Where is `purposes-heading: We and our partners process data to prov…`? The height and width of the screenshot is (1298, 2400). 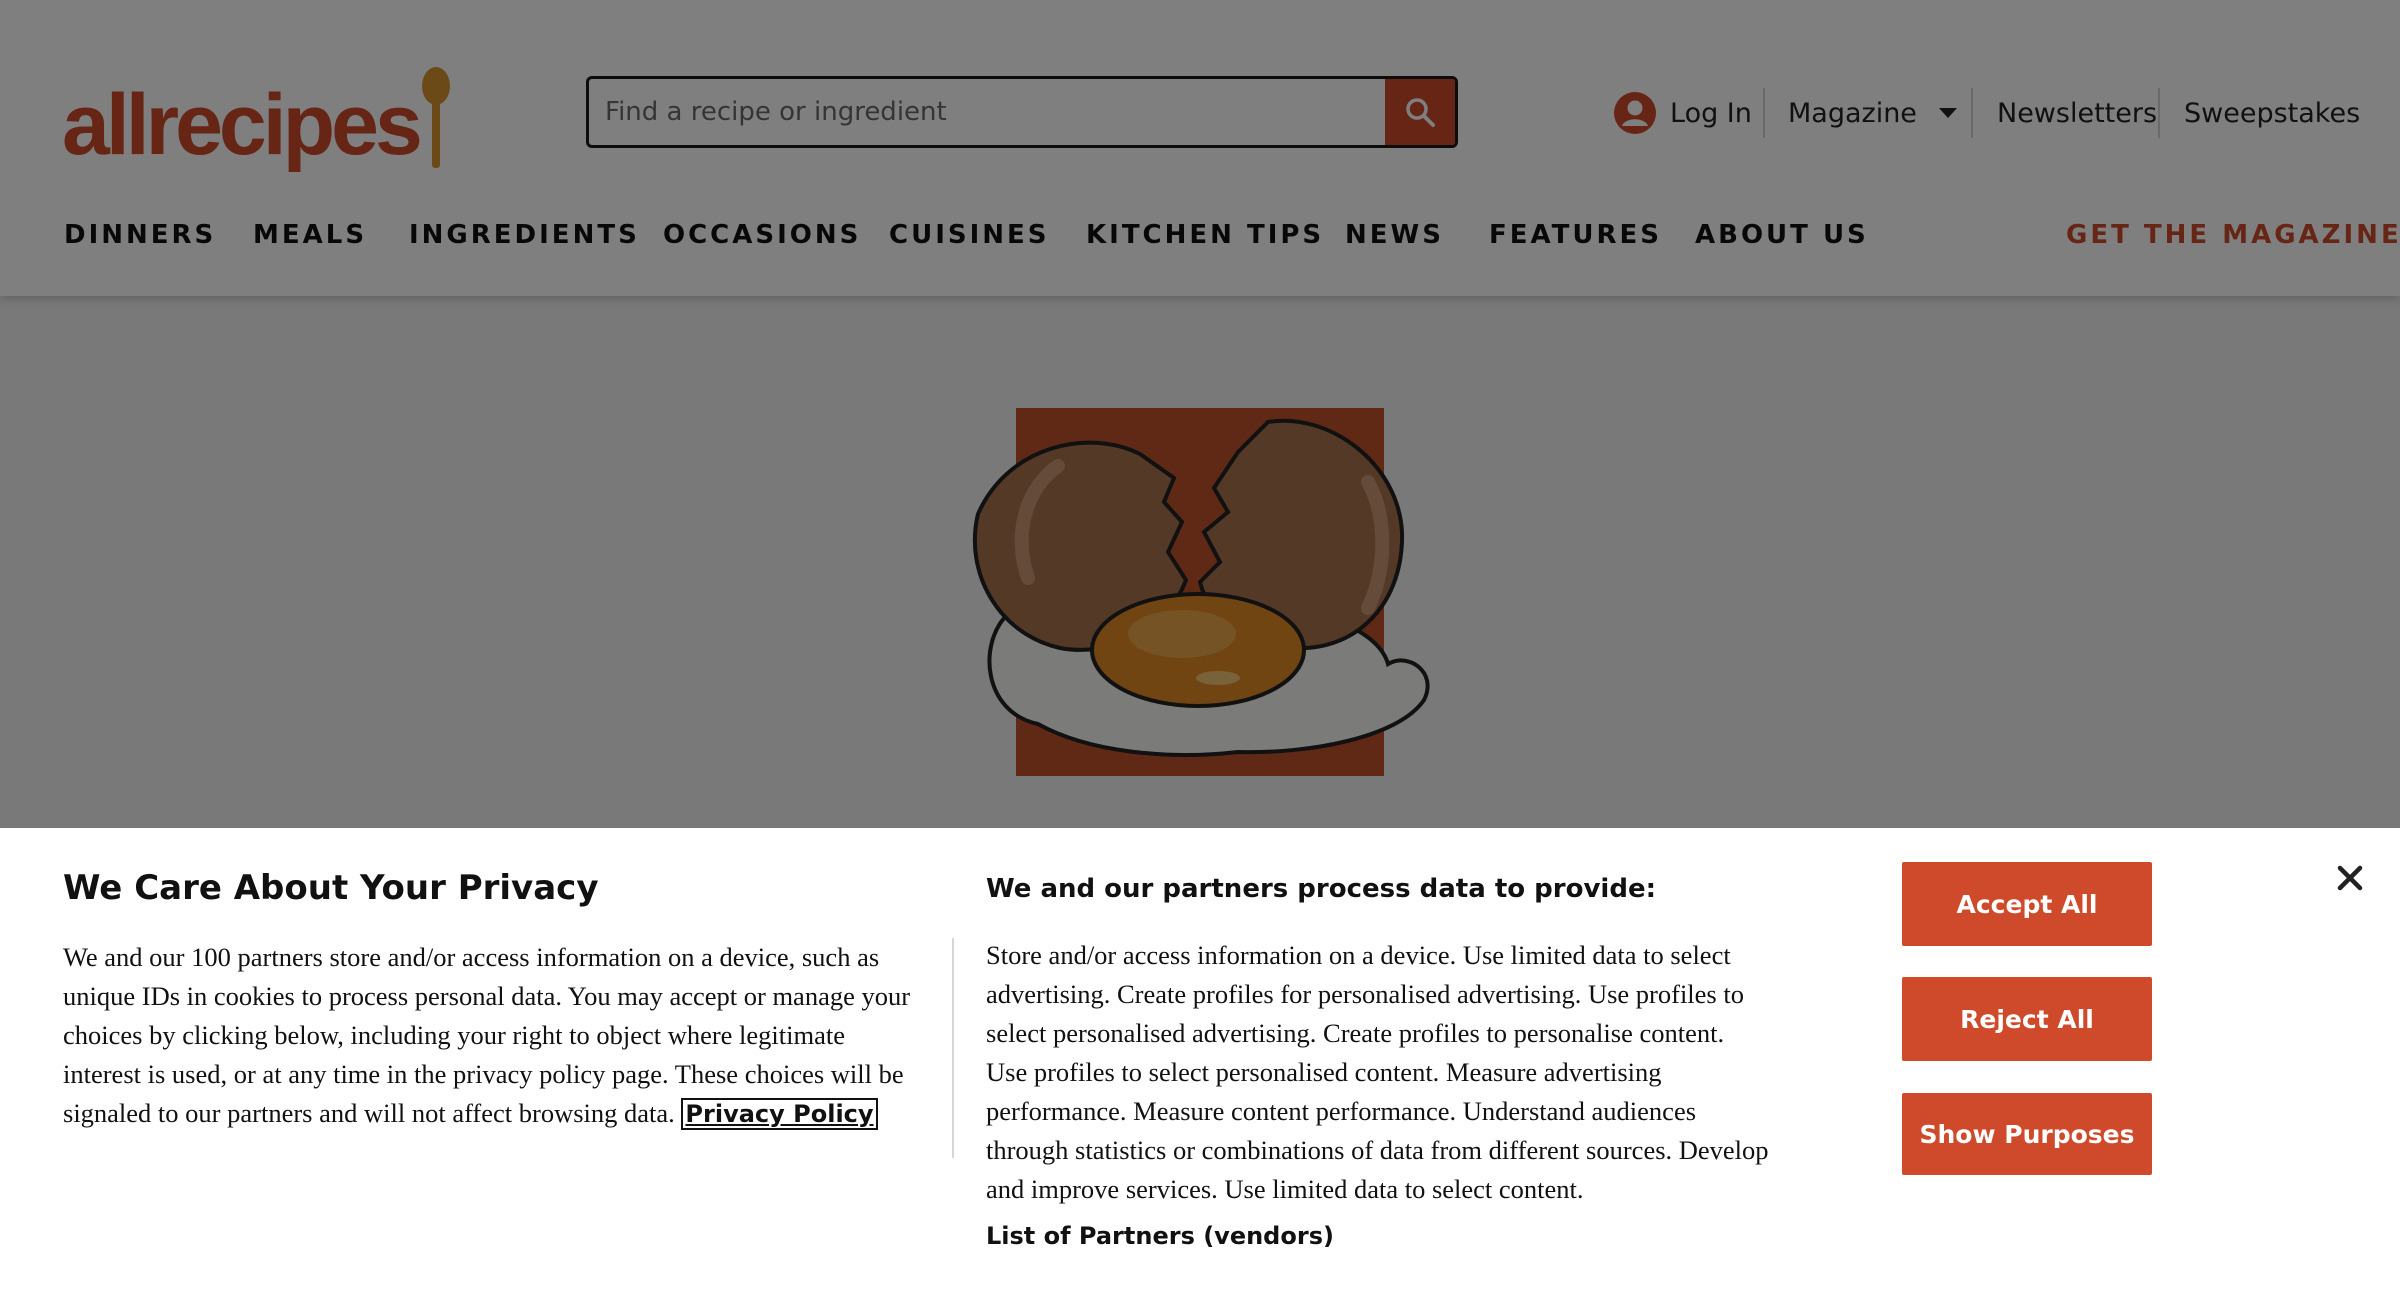 purposes-heading: We and our partners process data to prov… is located at coordinates (1321, 889).